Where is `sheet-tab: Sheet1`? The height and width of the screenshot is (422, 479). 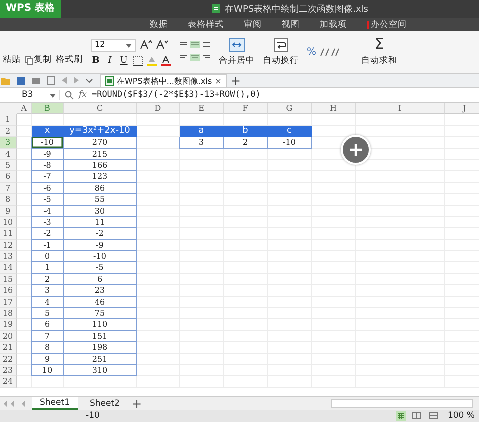 sheet-tab: Sheet1 is located at coordinates (55, 403).